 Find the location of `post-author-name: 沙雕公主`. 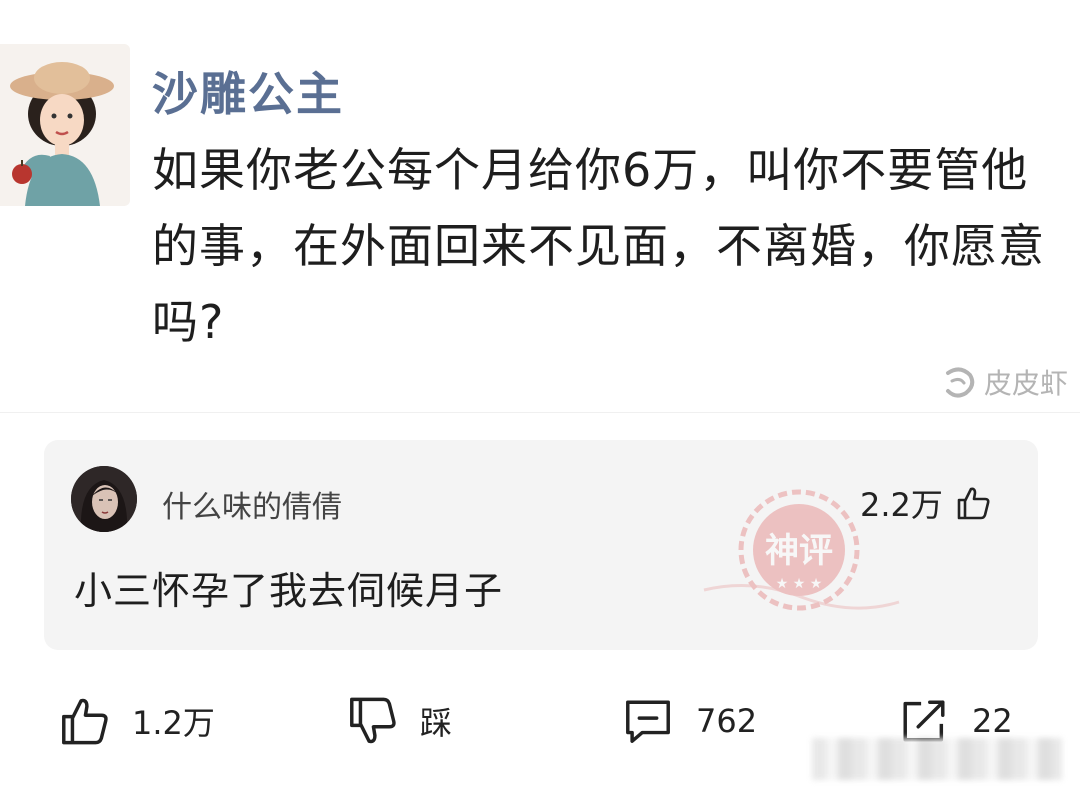

post-author-name: 沙雕公主 is located at coordinates (248, 91).